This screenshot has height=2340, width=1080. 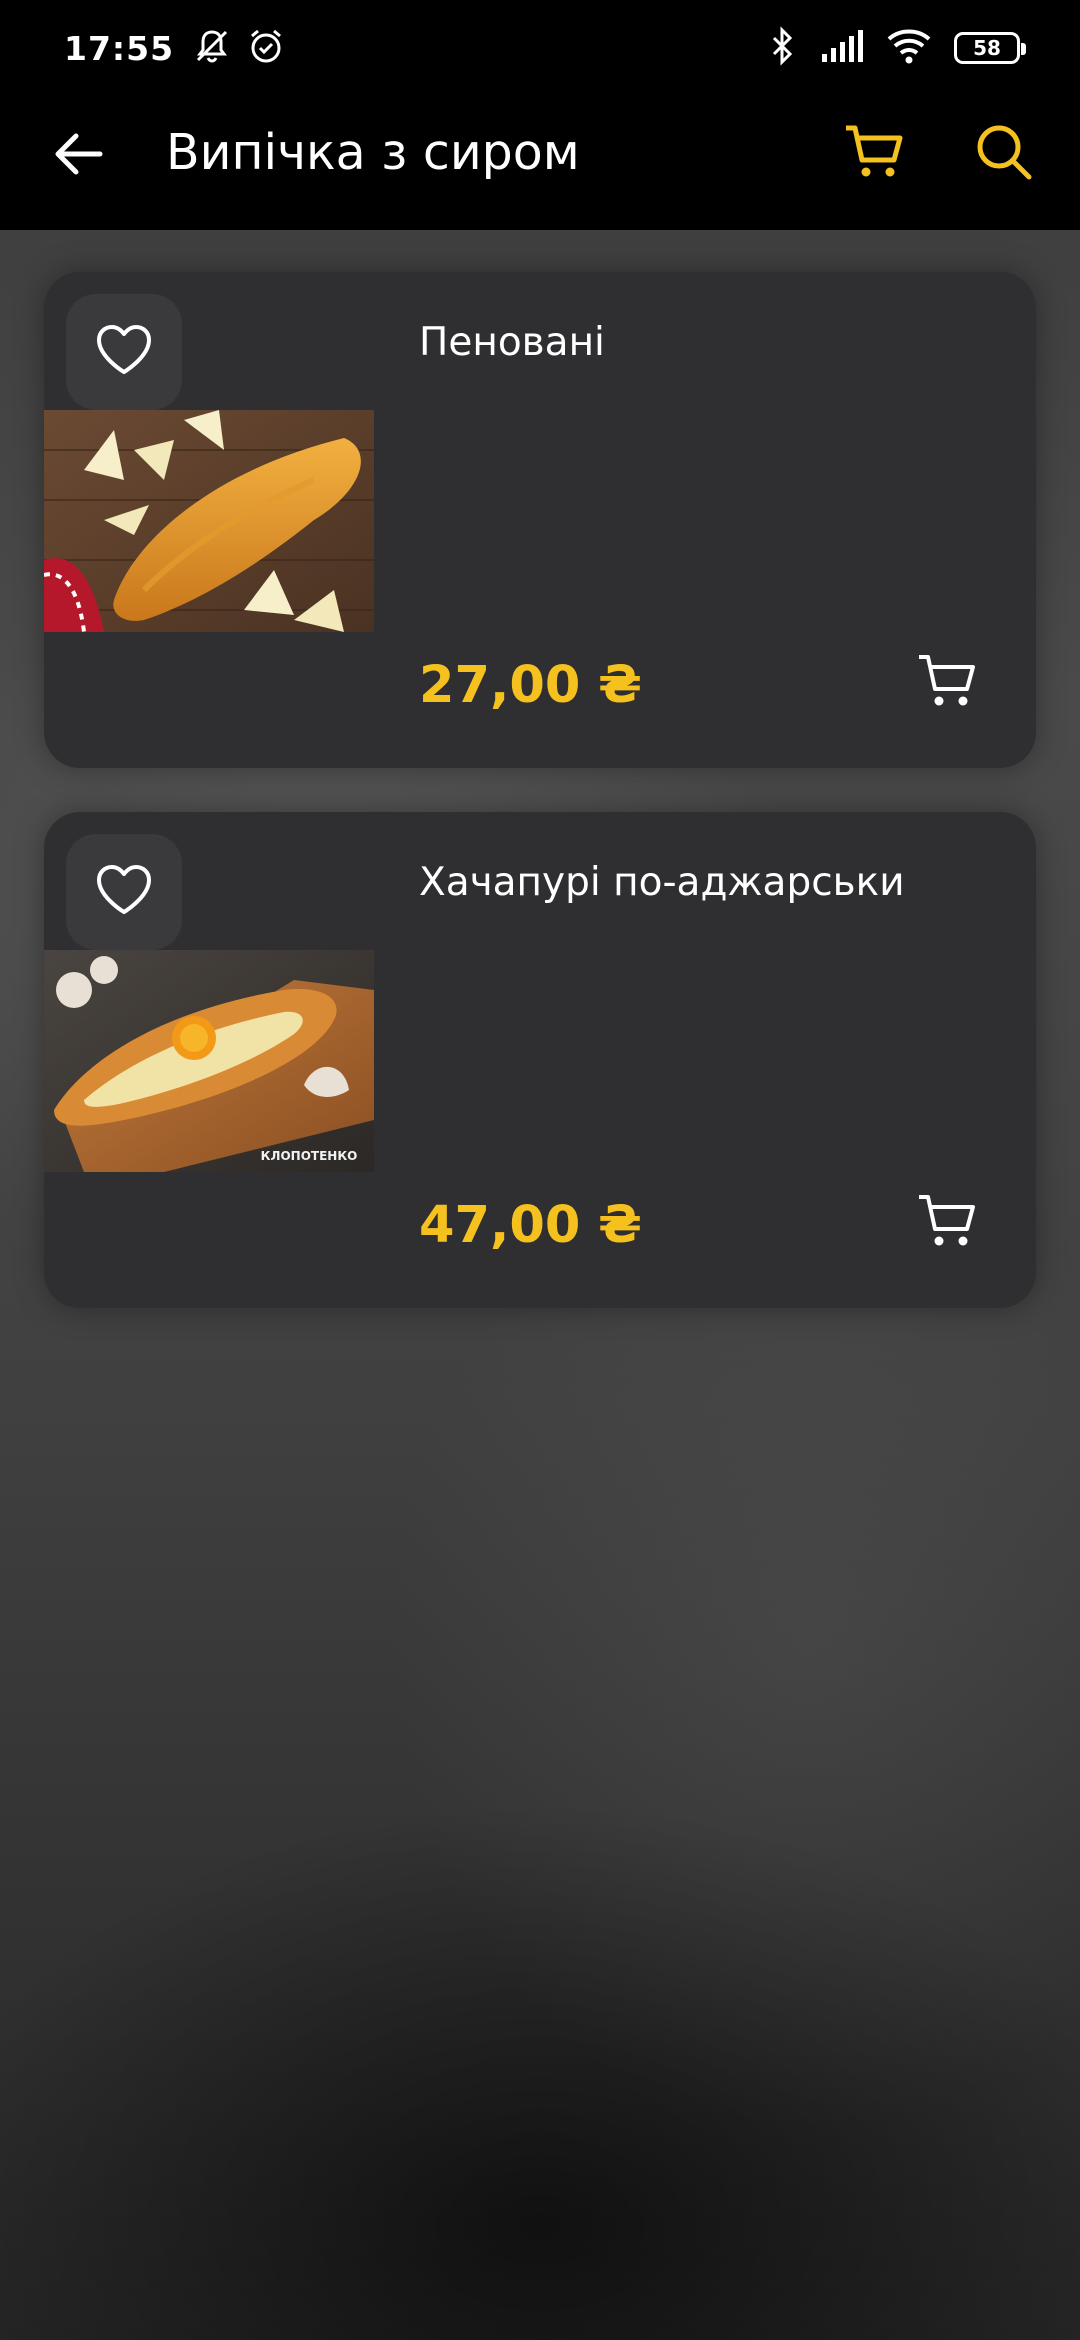 I want to click on app-bar: Випічка з сиром, so click(x=540, y=163).